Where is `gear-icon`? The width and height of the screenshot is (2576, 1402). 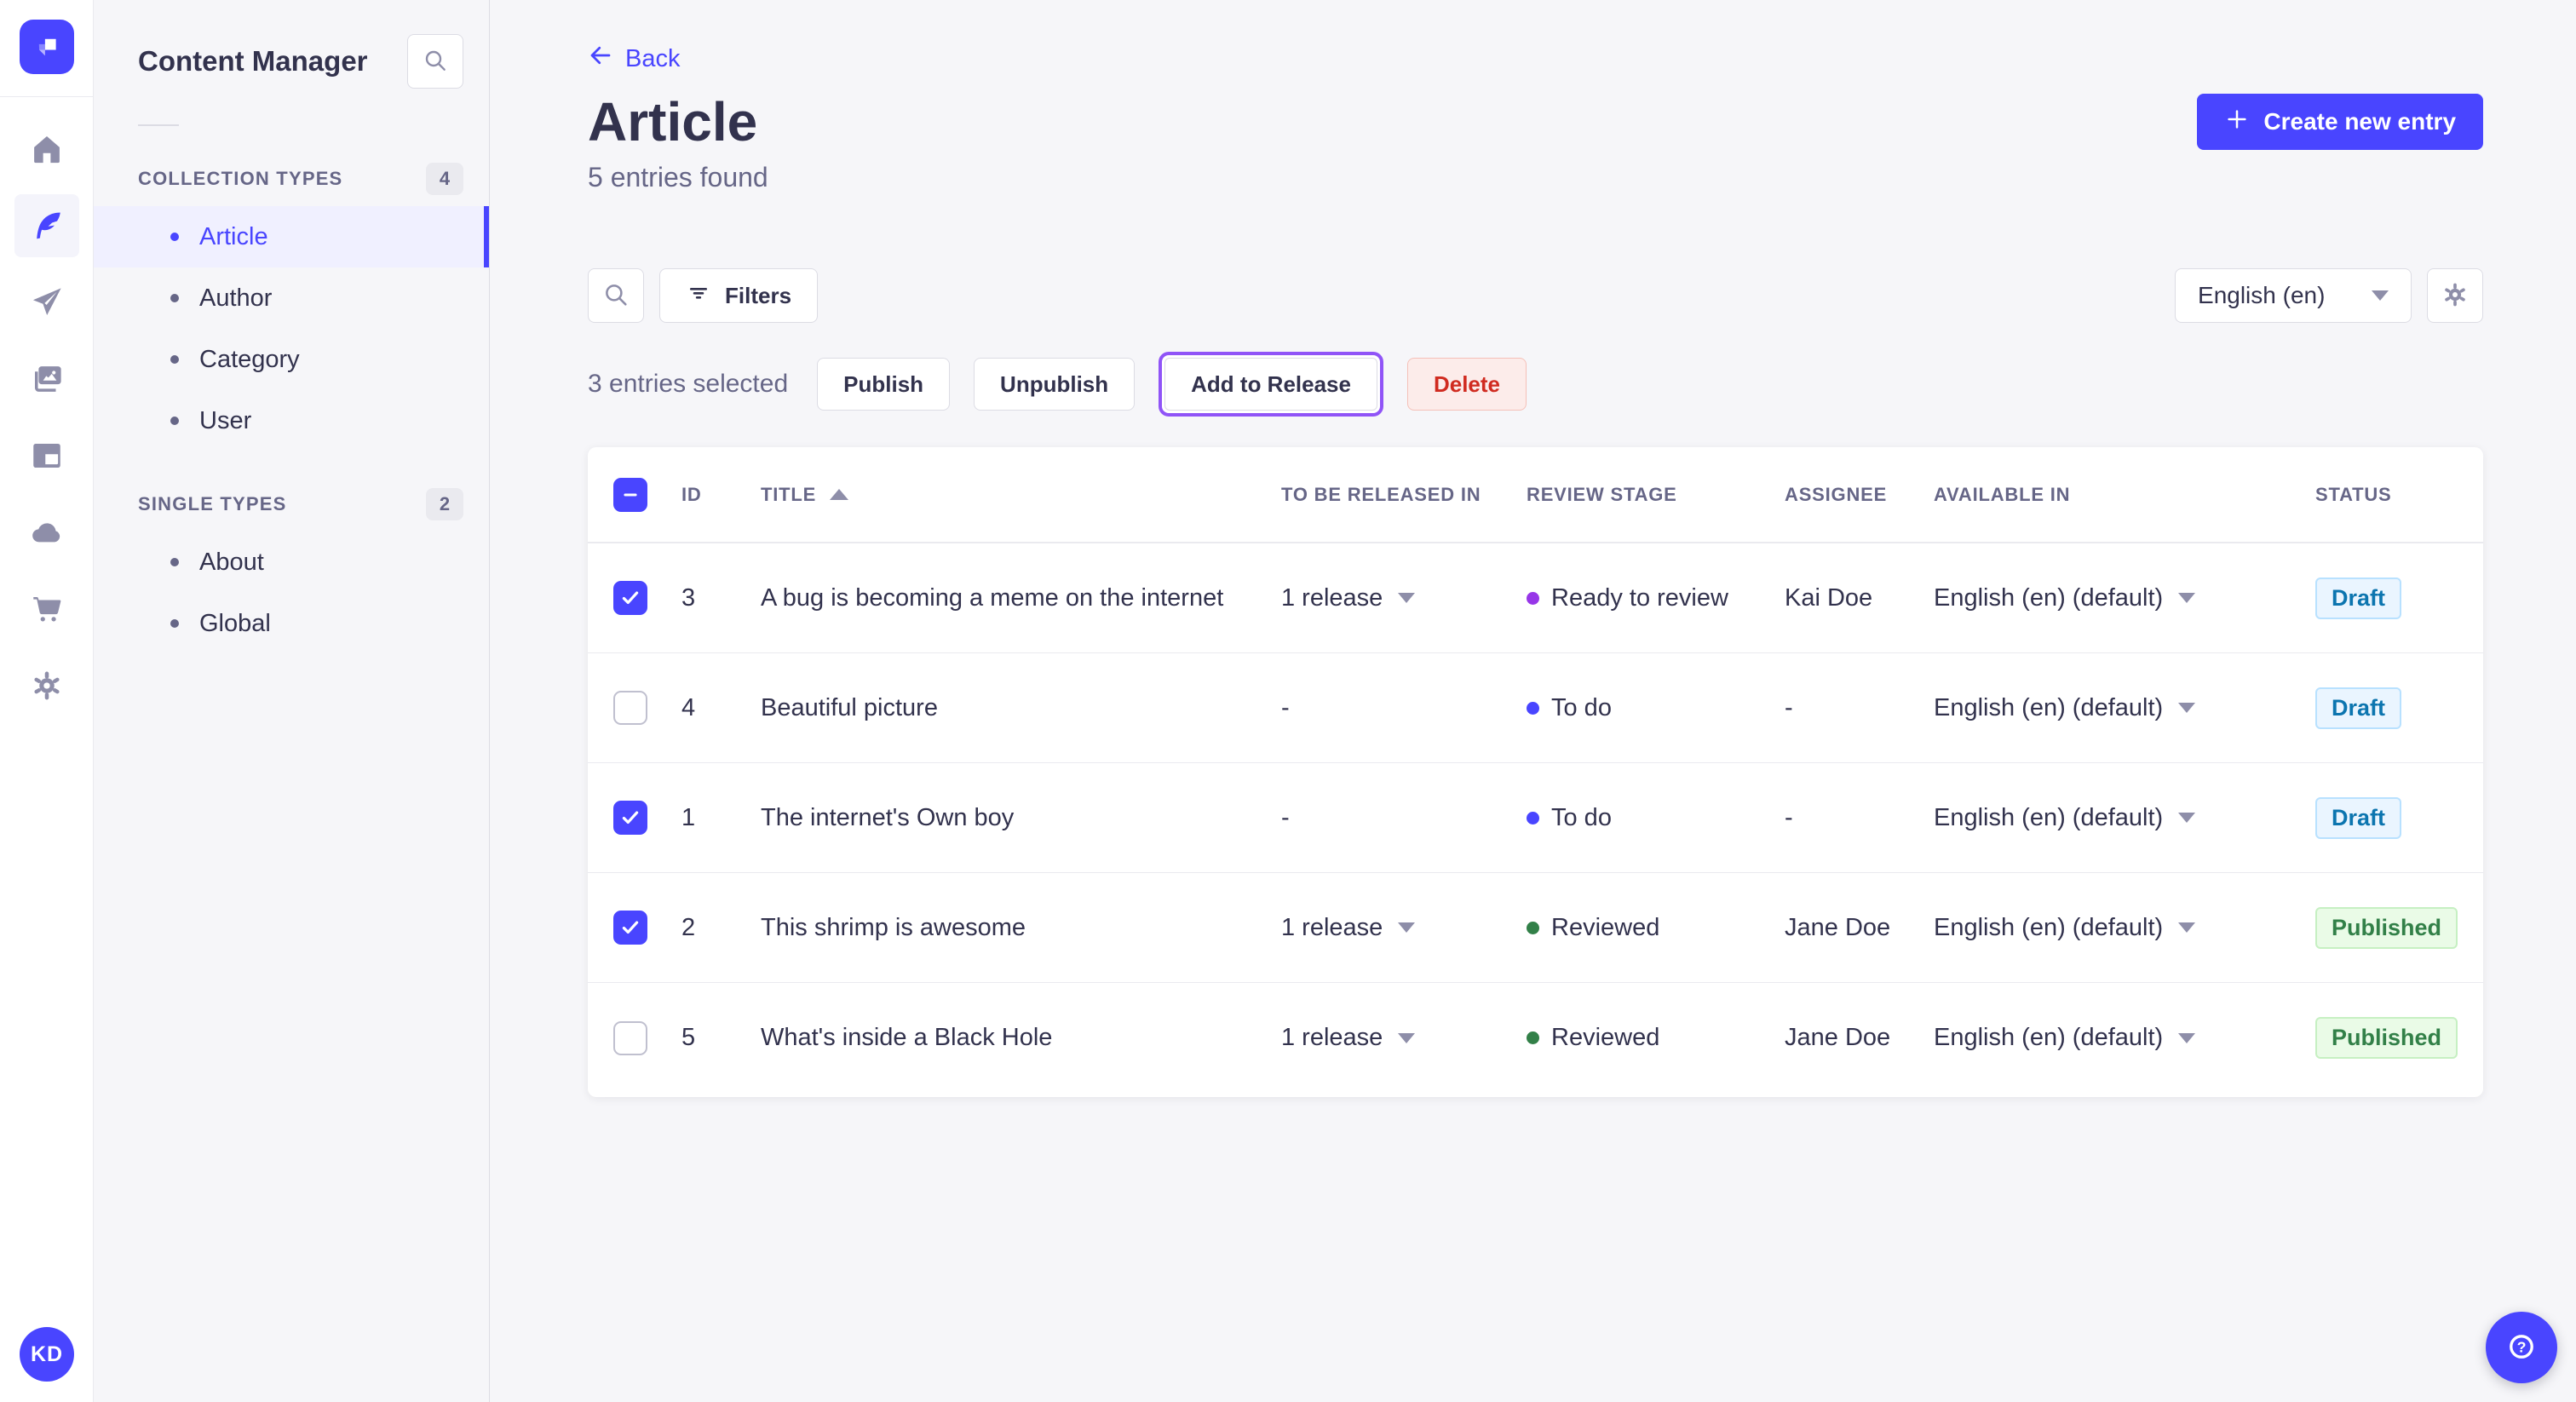 gear-icon is located at coordinates (2456, 296).